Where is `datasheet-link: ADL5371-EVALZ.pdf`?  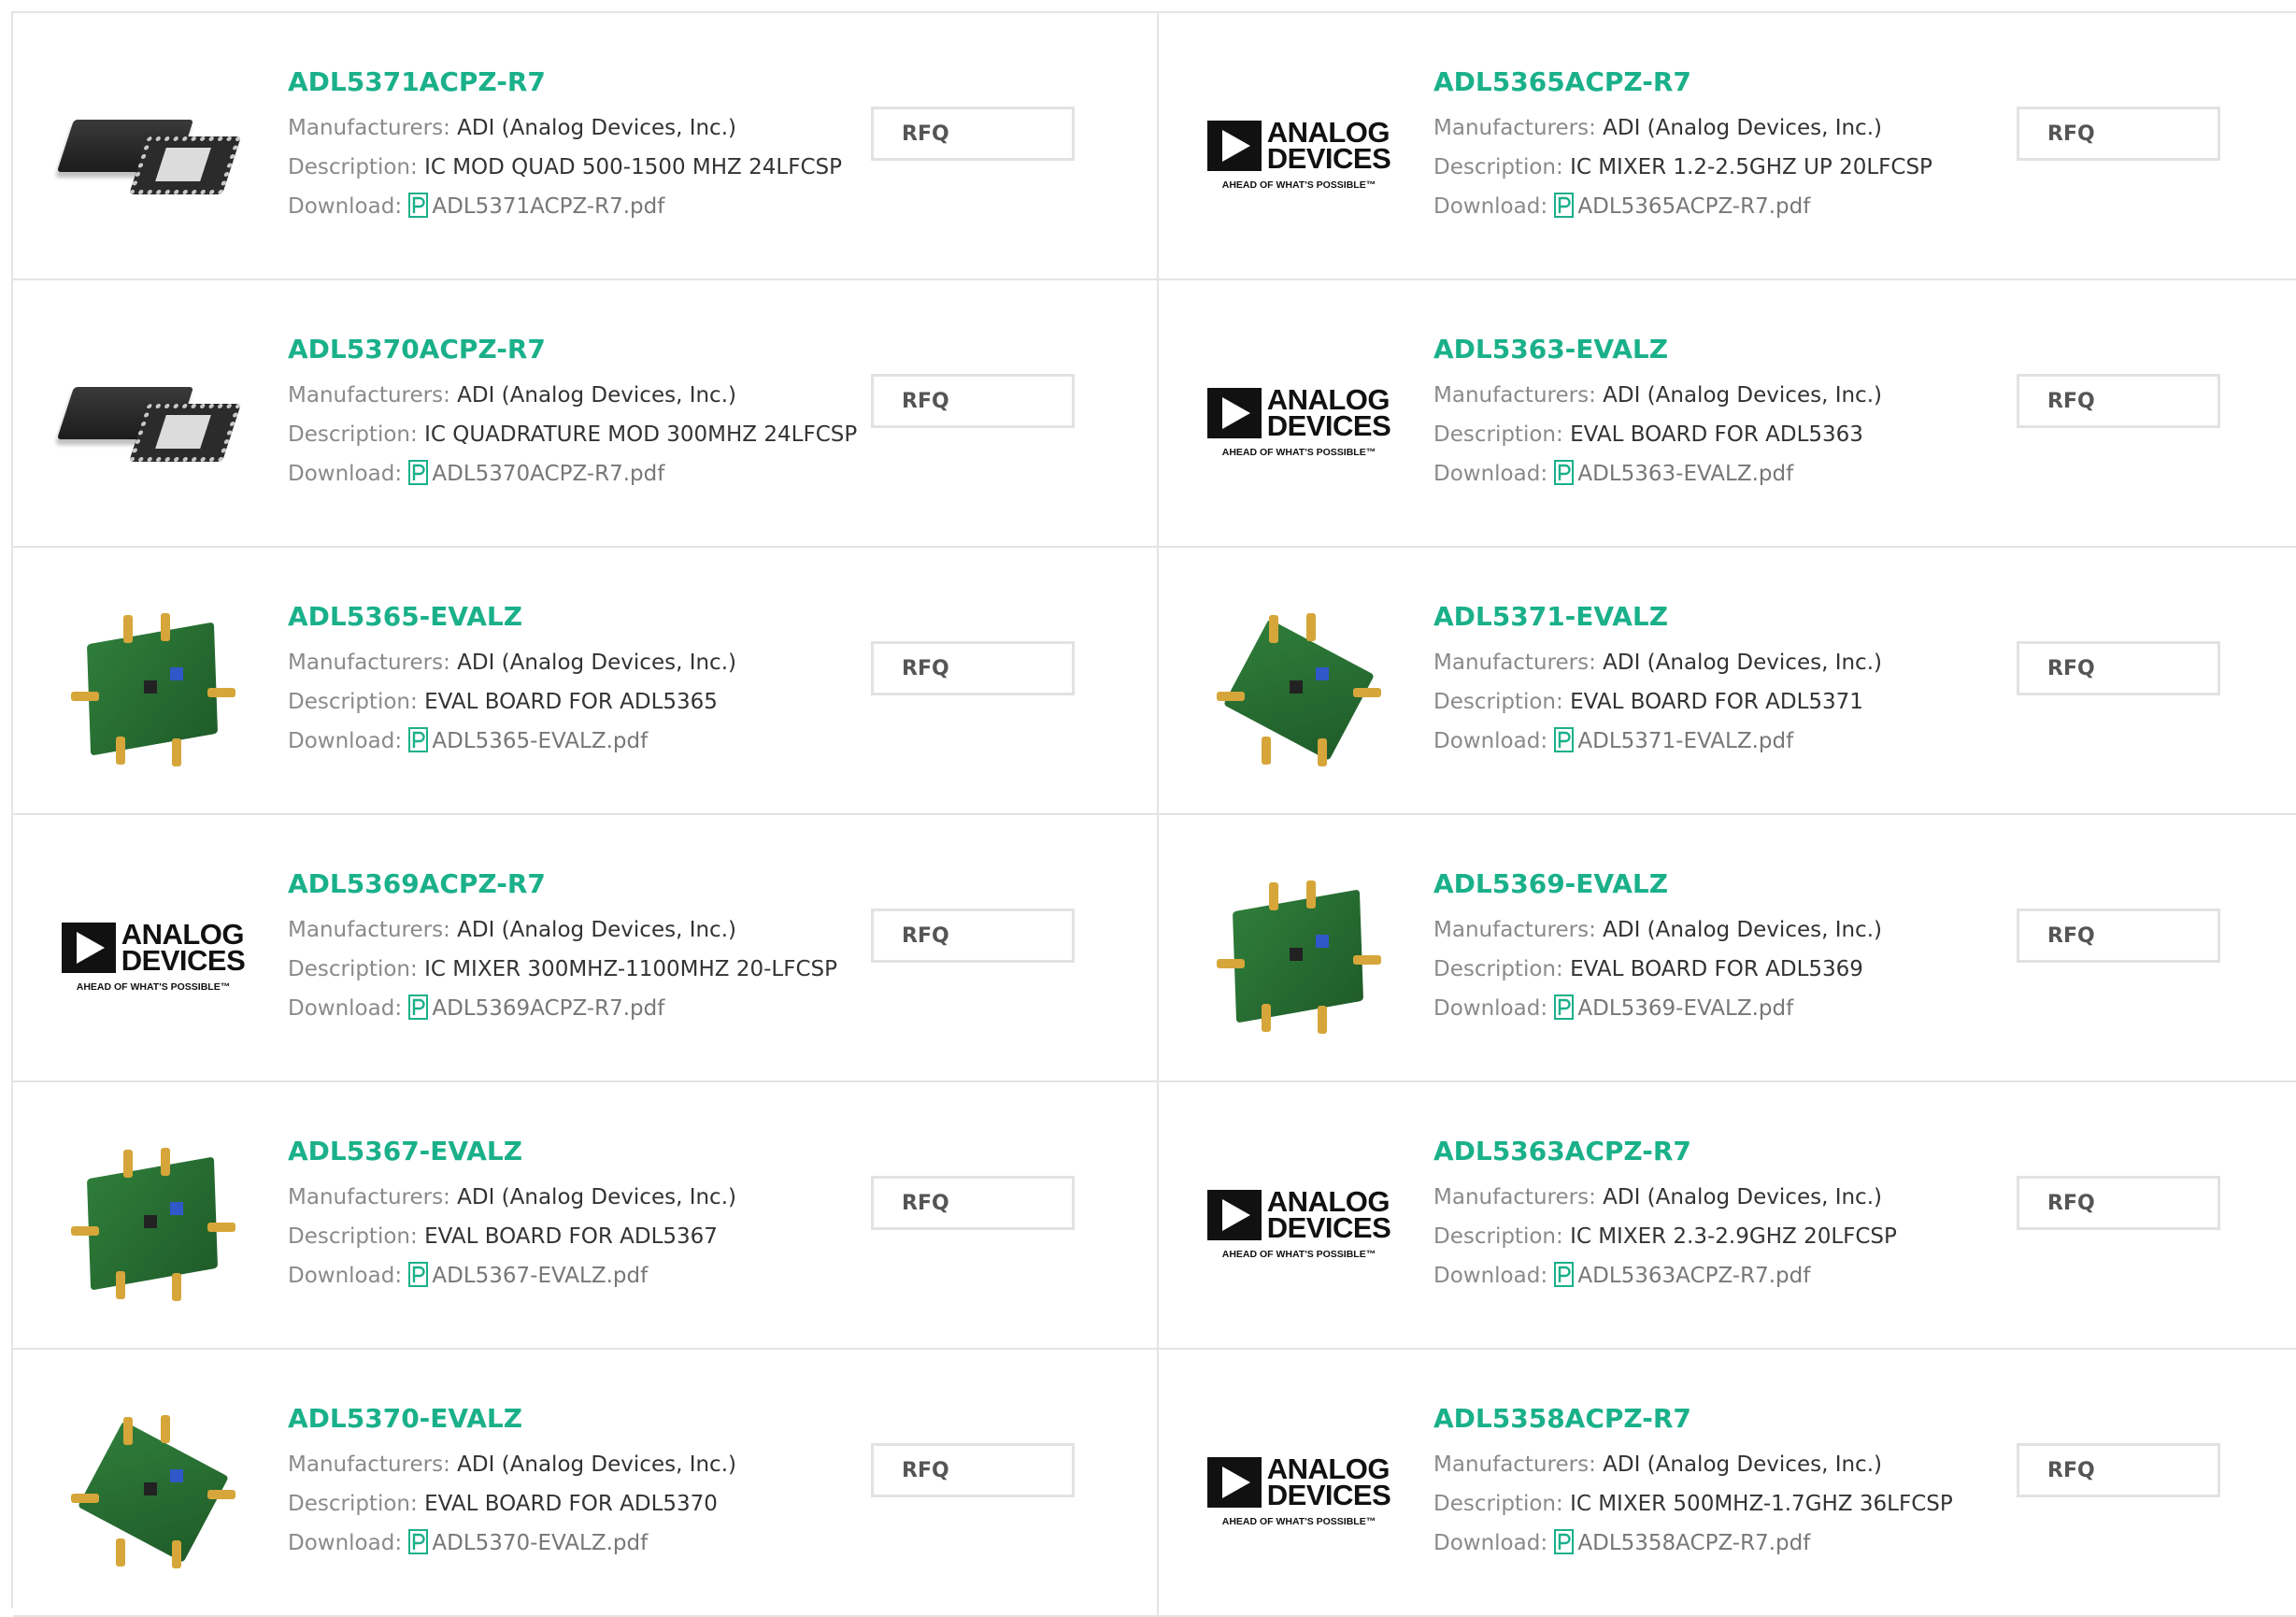 datasheet-link: ADL5371-EVALZ.pdf is located at coordinates (1673, 740).